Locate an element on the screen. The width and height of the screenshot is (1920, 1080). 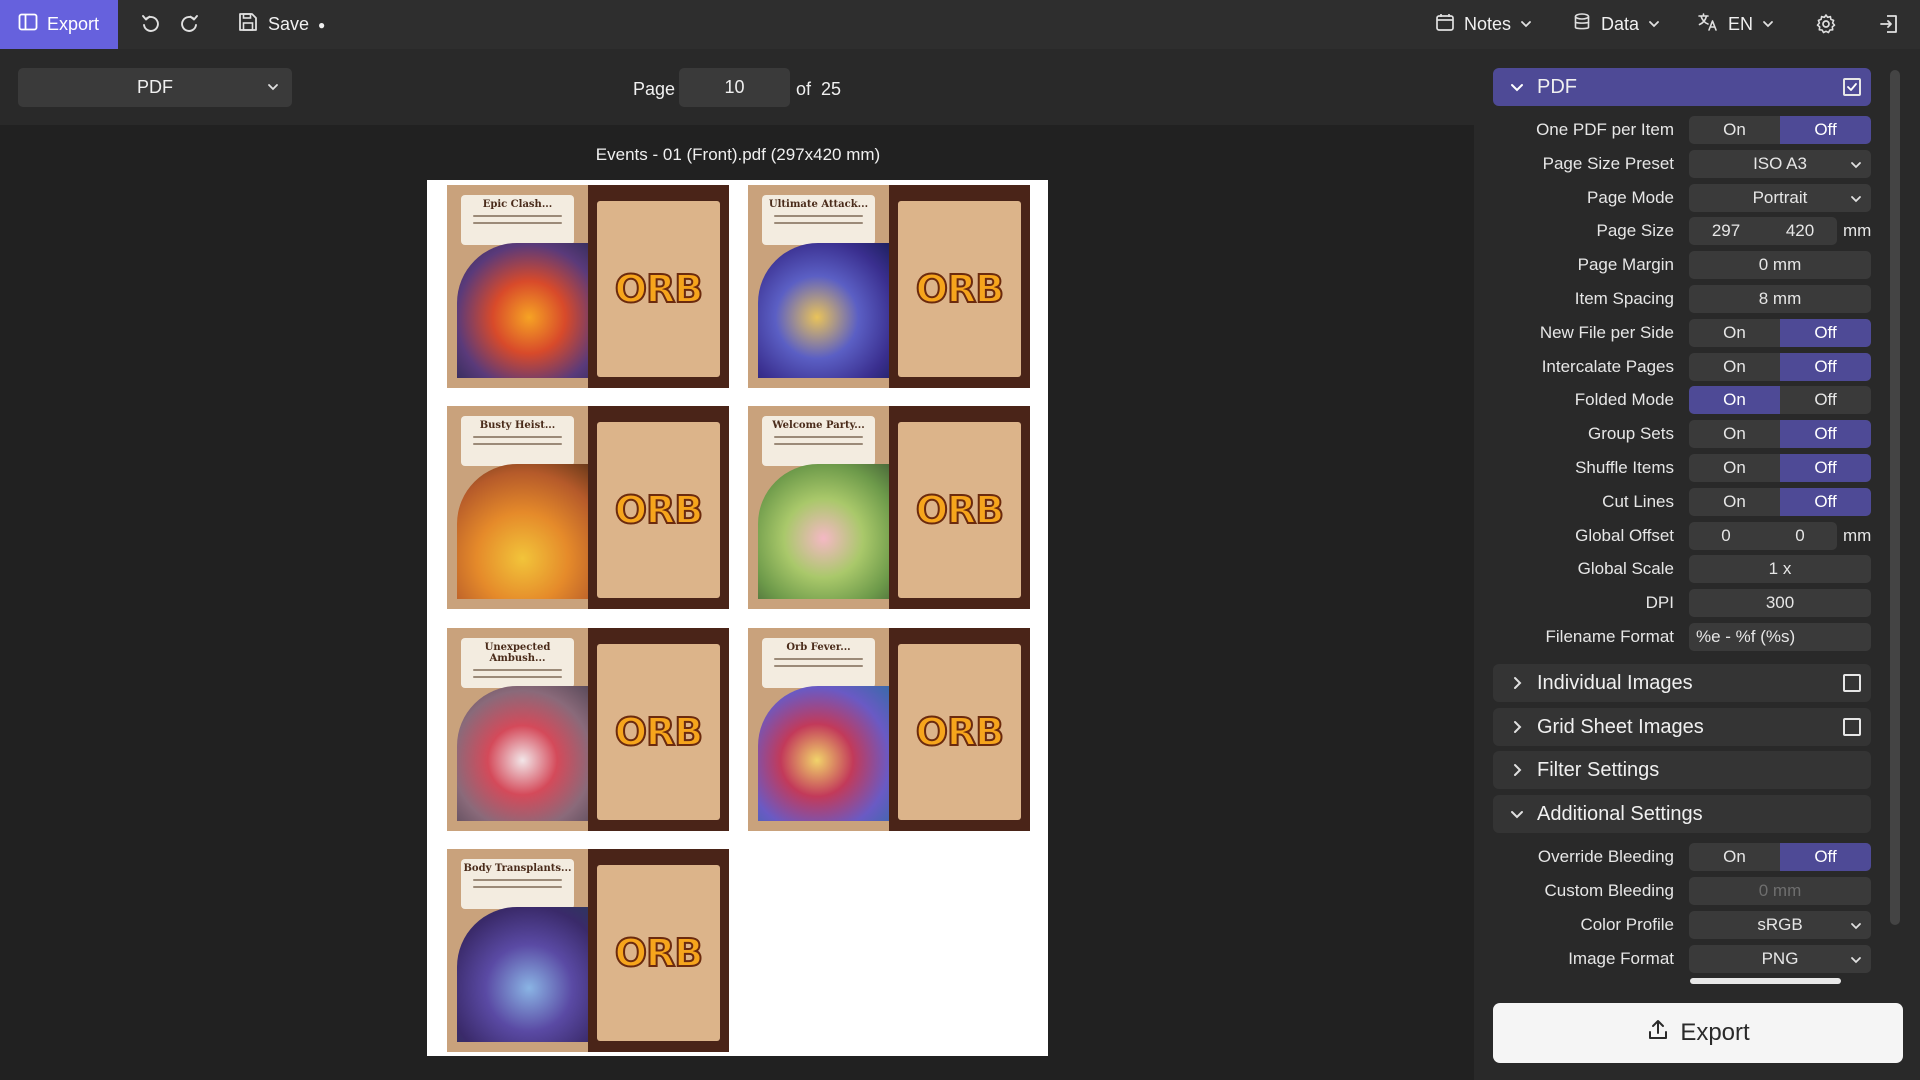
redo-icon is located at coordinates (189, 24).